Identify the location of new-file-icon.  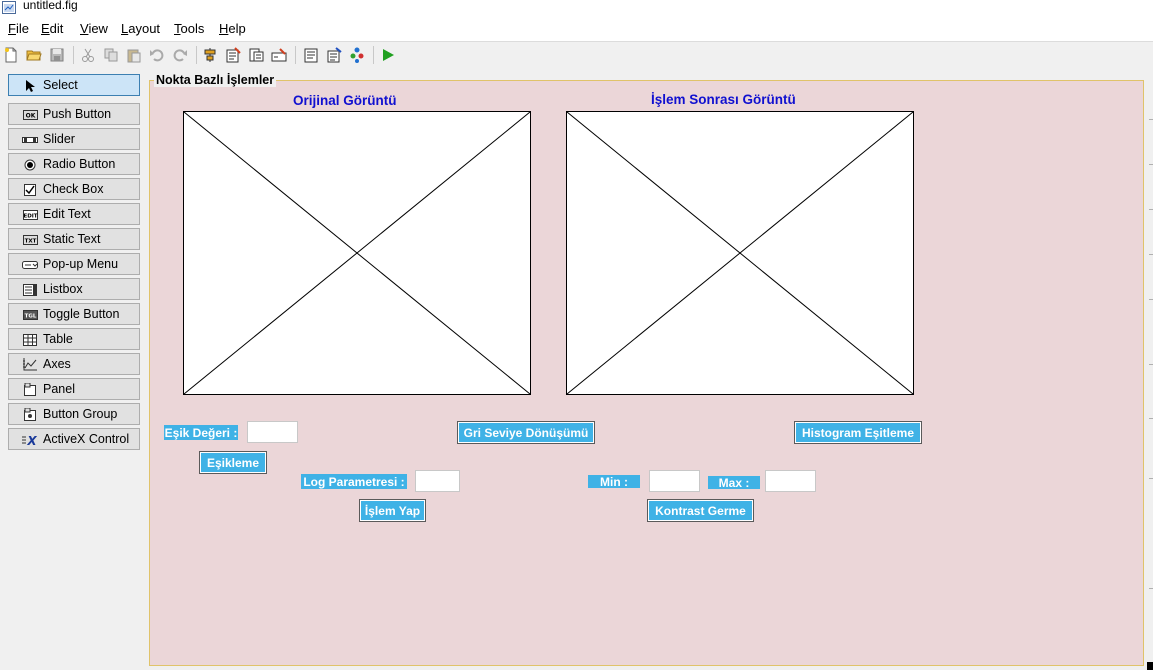
(11, 55).